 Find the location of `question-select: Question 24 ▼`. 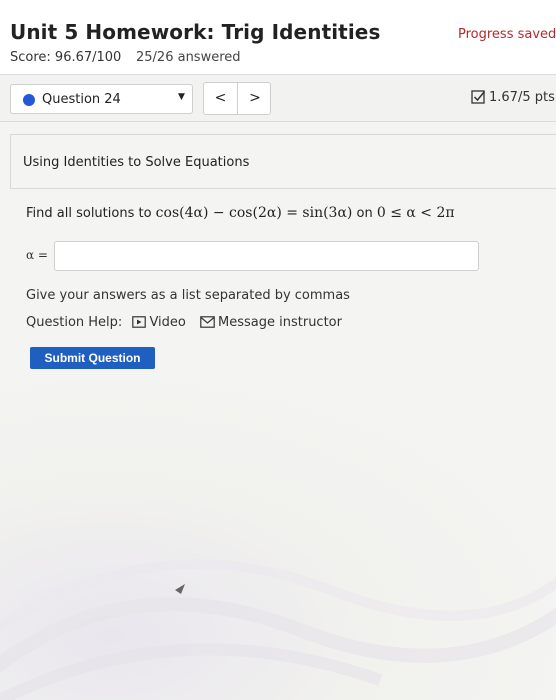

question-select: Question 24 ▼ is located at coordinates (101, 99).